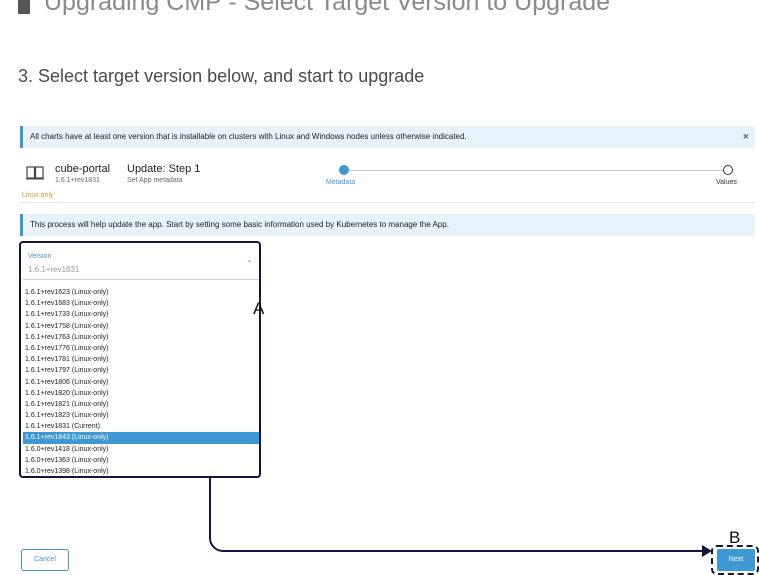  I want to click on annotation-connector-curve, so click(216, 542).